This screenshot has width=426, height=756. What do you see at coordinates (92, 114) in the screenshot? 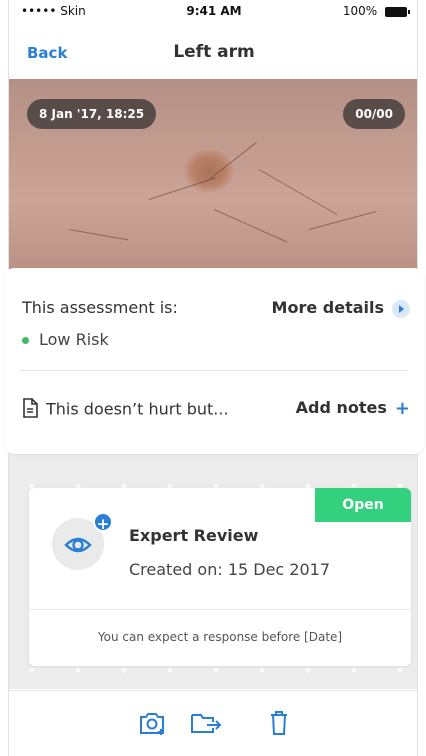
I see `photo-date-badge: 8 Jan '17, 18:25` at bounding box center [92, 114].